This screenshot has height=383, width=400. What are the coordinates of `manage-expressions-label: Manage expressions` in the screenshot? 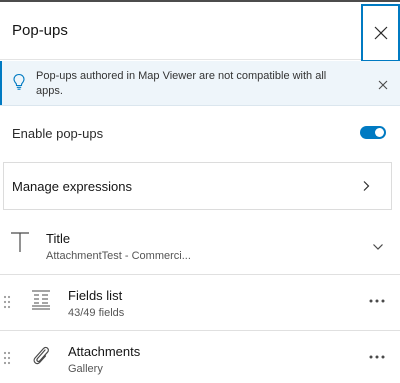 It's located at (72, 186).